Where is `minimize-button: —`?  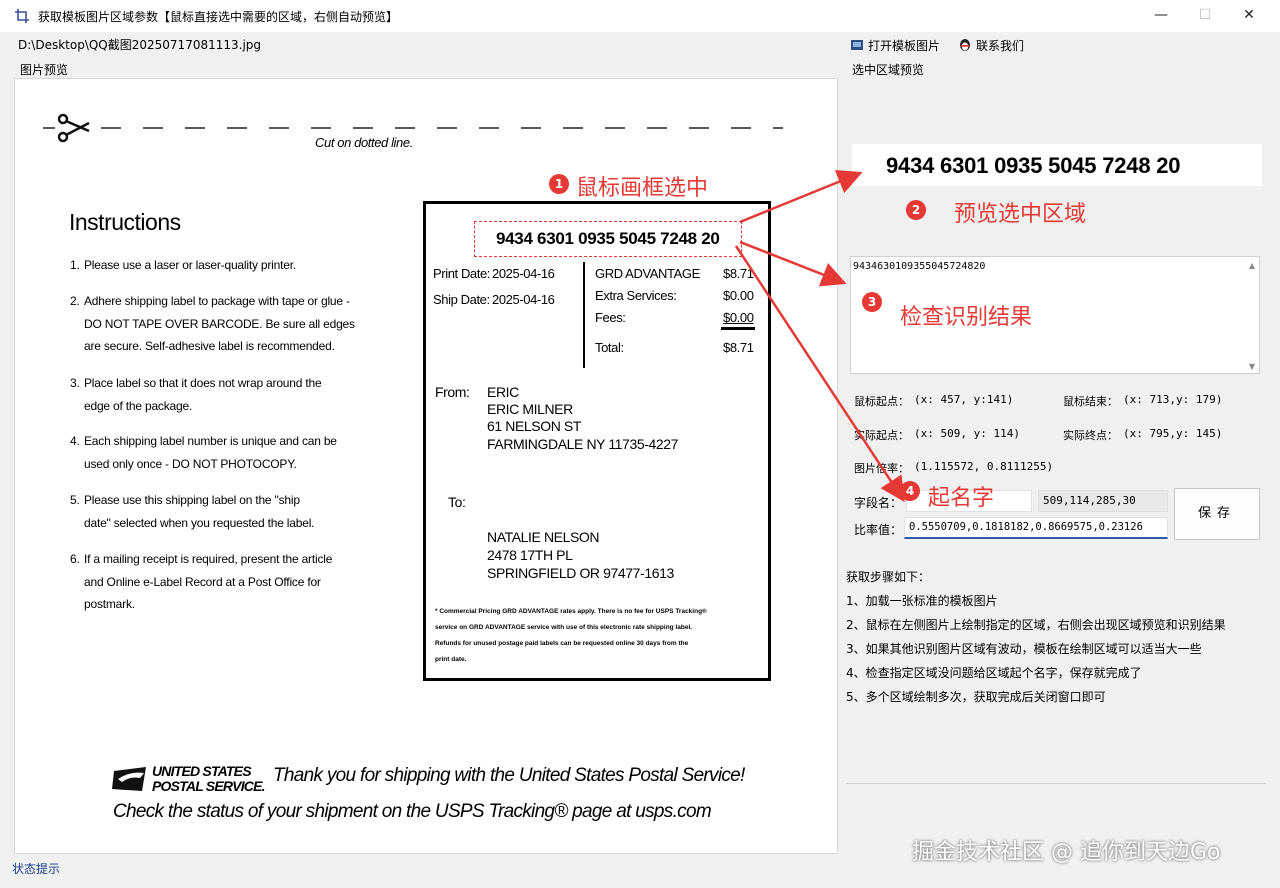
minimize-button: — is located at coordinates (1161, 16).